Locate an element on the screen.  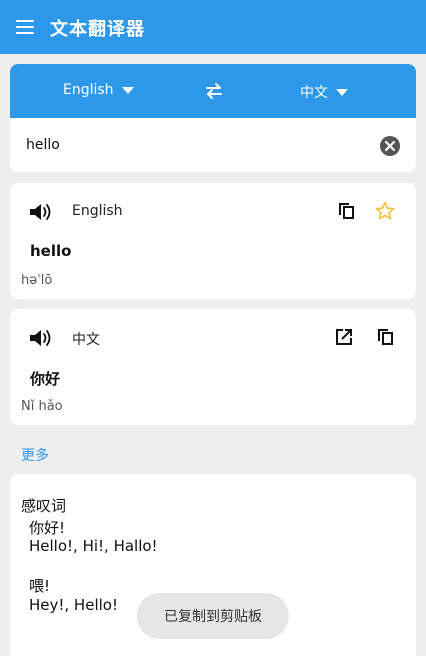
source-language-dropdown: English is located at coordinates (98, 90).